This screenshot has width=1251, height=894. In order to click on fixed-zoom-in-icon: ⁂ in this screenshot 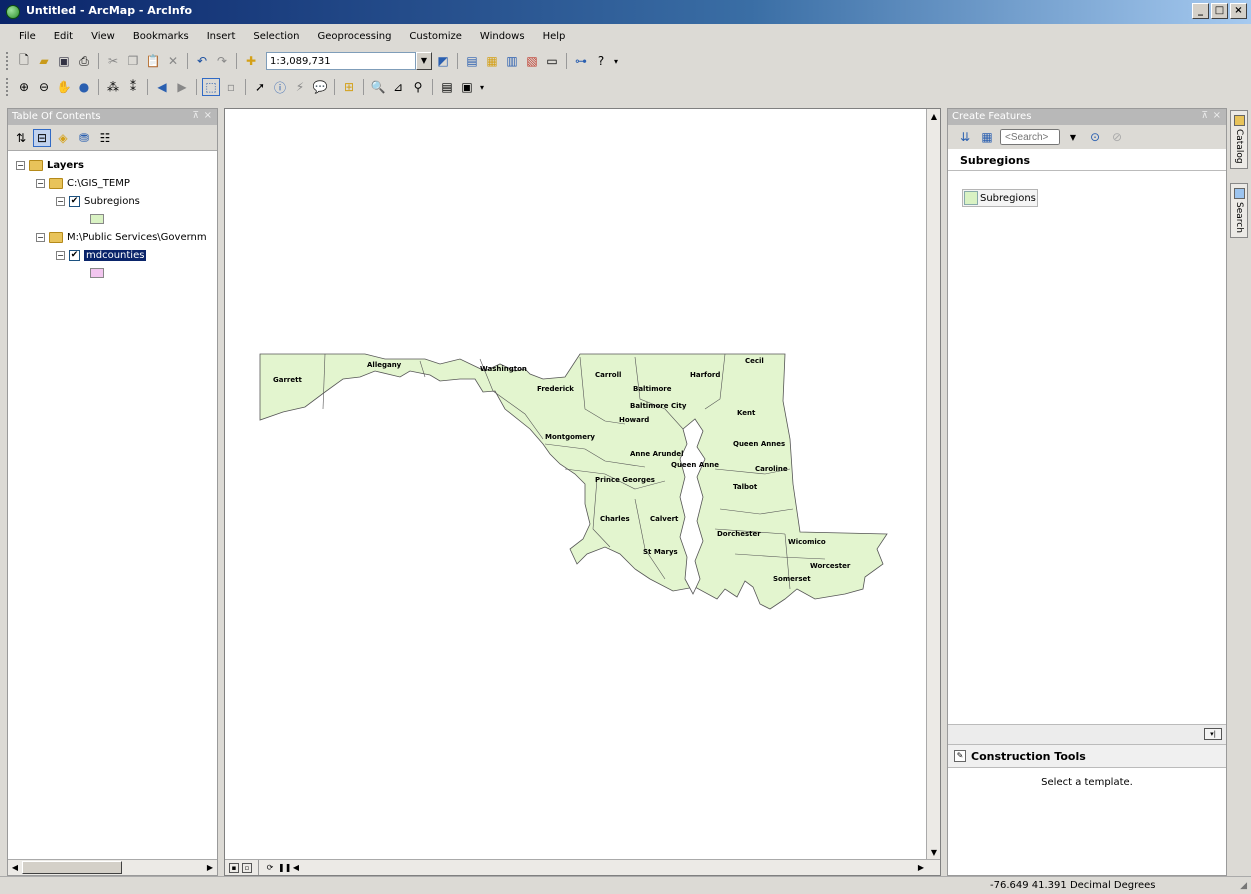, I will do `click(113, 87)`.